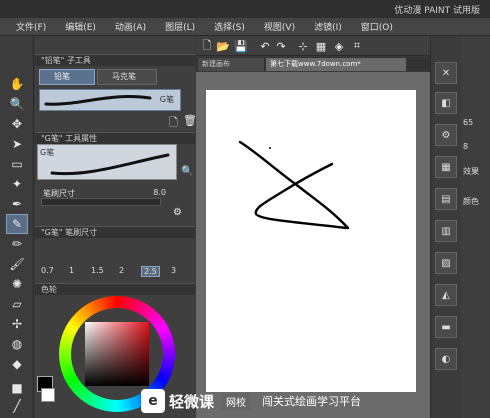 The height and width of the screenshot is (418, 490). What do you see at coordinates (446, 295) in the screenshot?
I see `image-material-icon: ◭` at bounding box center [446, 295].